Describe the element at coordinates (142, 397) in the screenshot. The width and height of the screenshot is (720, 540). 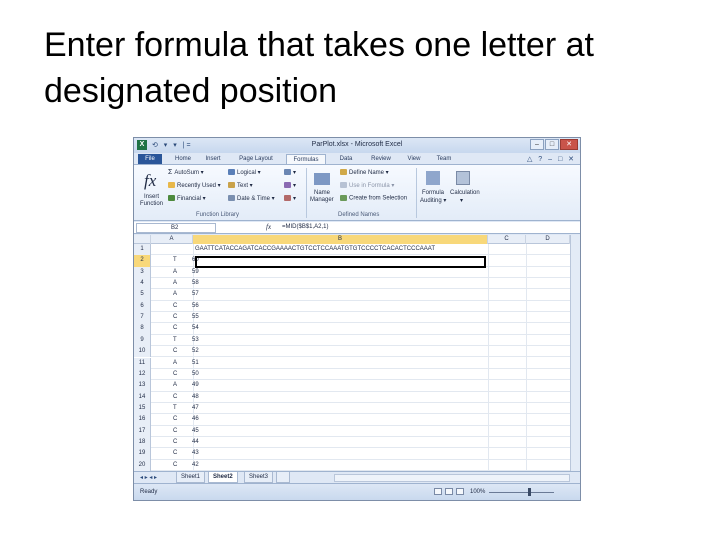
I see `row-header: 14` at that location.